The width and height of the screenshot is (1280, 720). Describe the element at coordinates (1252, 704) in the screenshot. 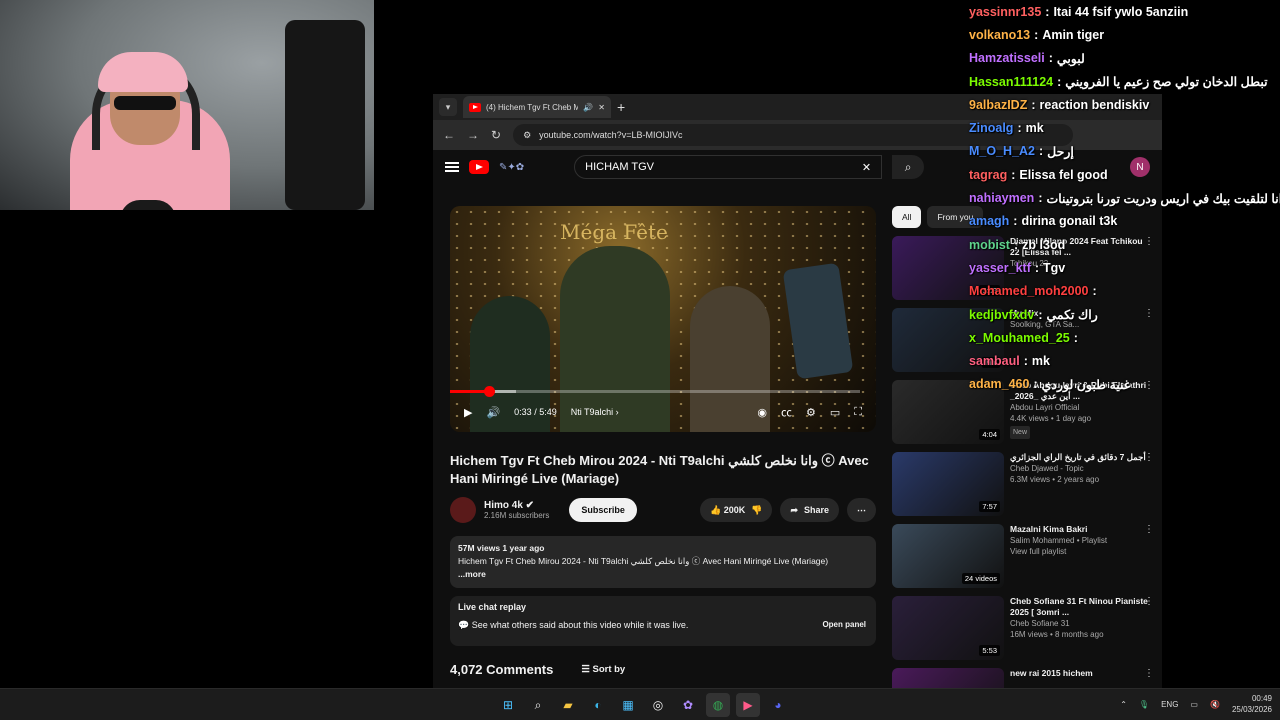

I see `clock: 00:49 25/03/2026` at that location.